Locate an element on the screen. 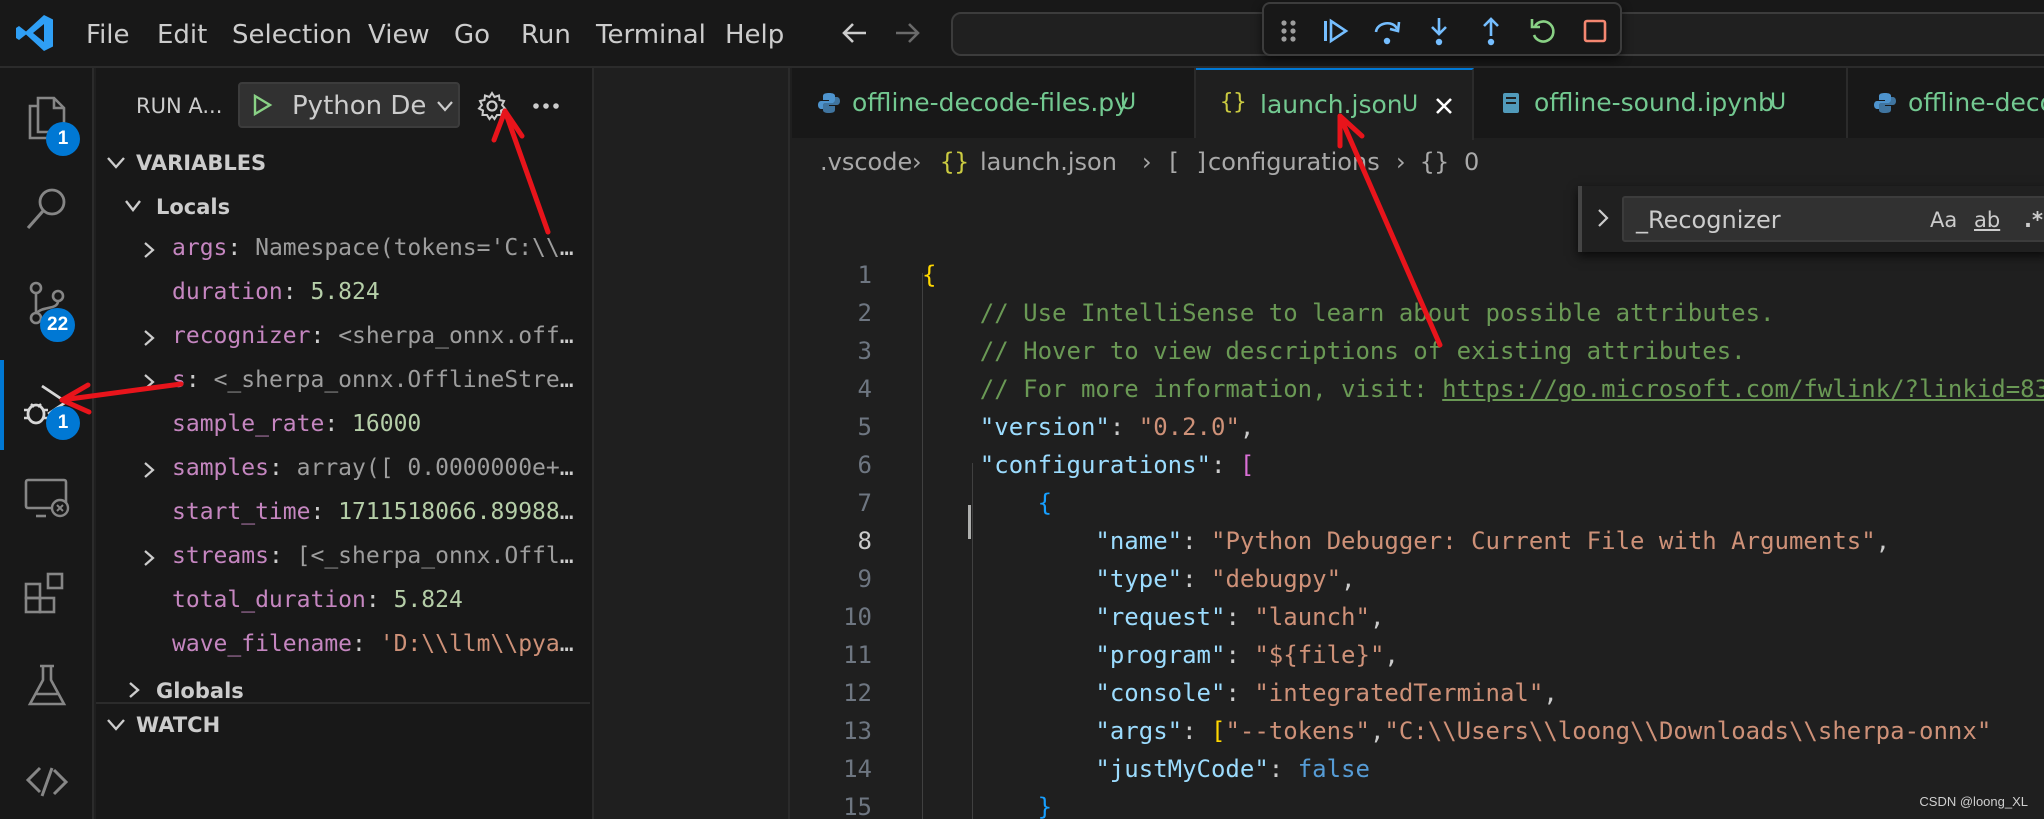 Image resolution: width=2044 pixels, height=819 pixels. variable-name: samples is located at coordinates (220, 468).